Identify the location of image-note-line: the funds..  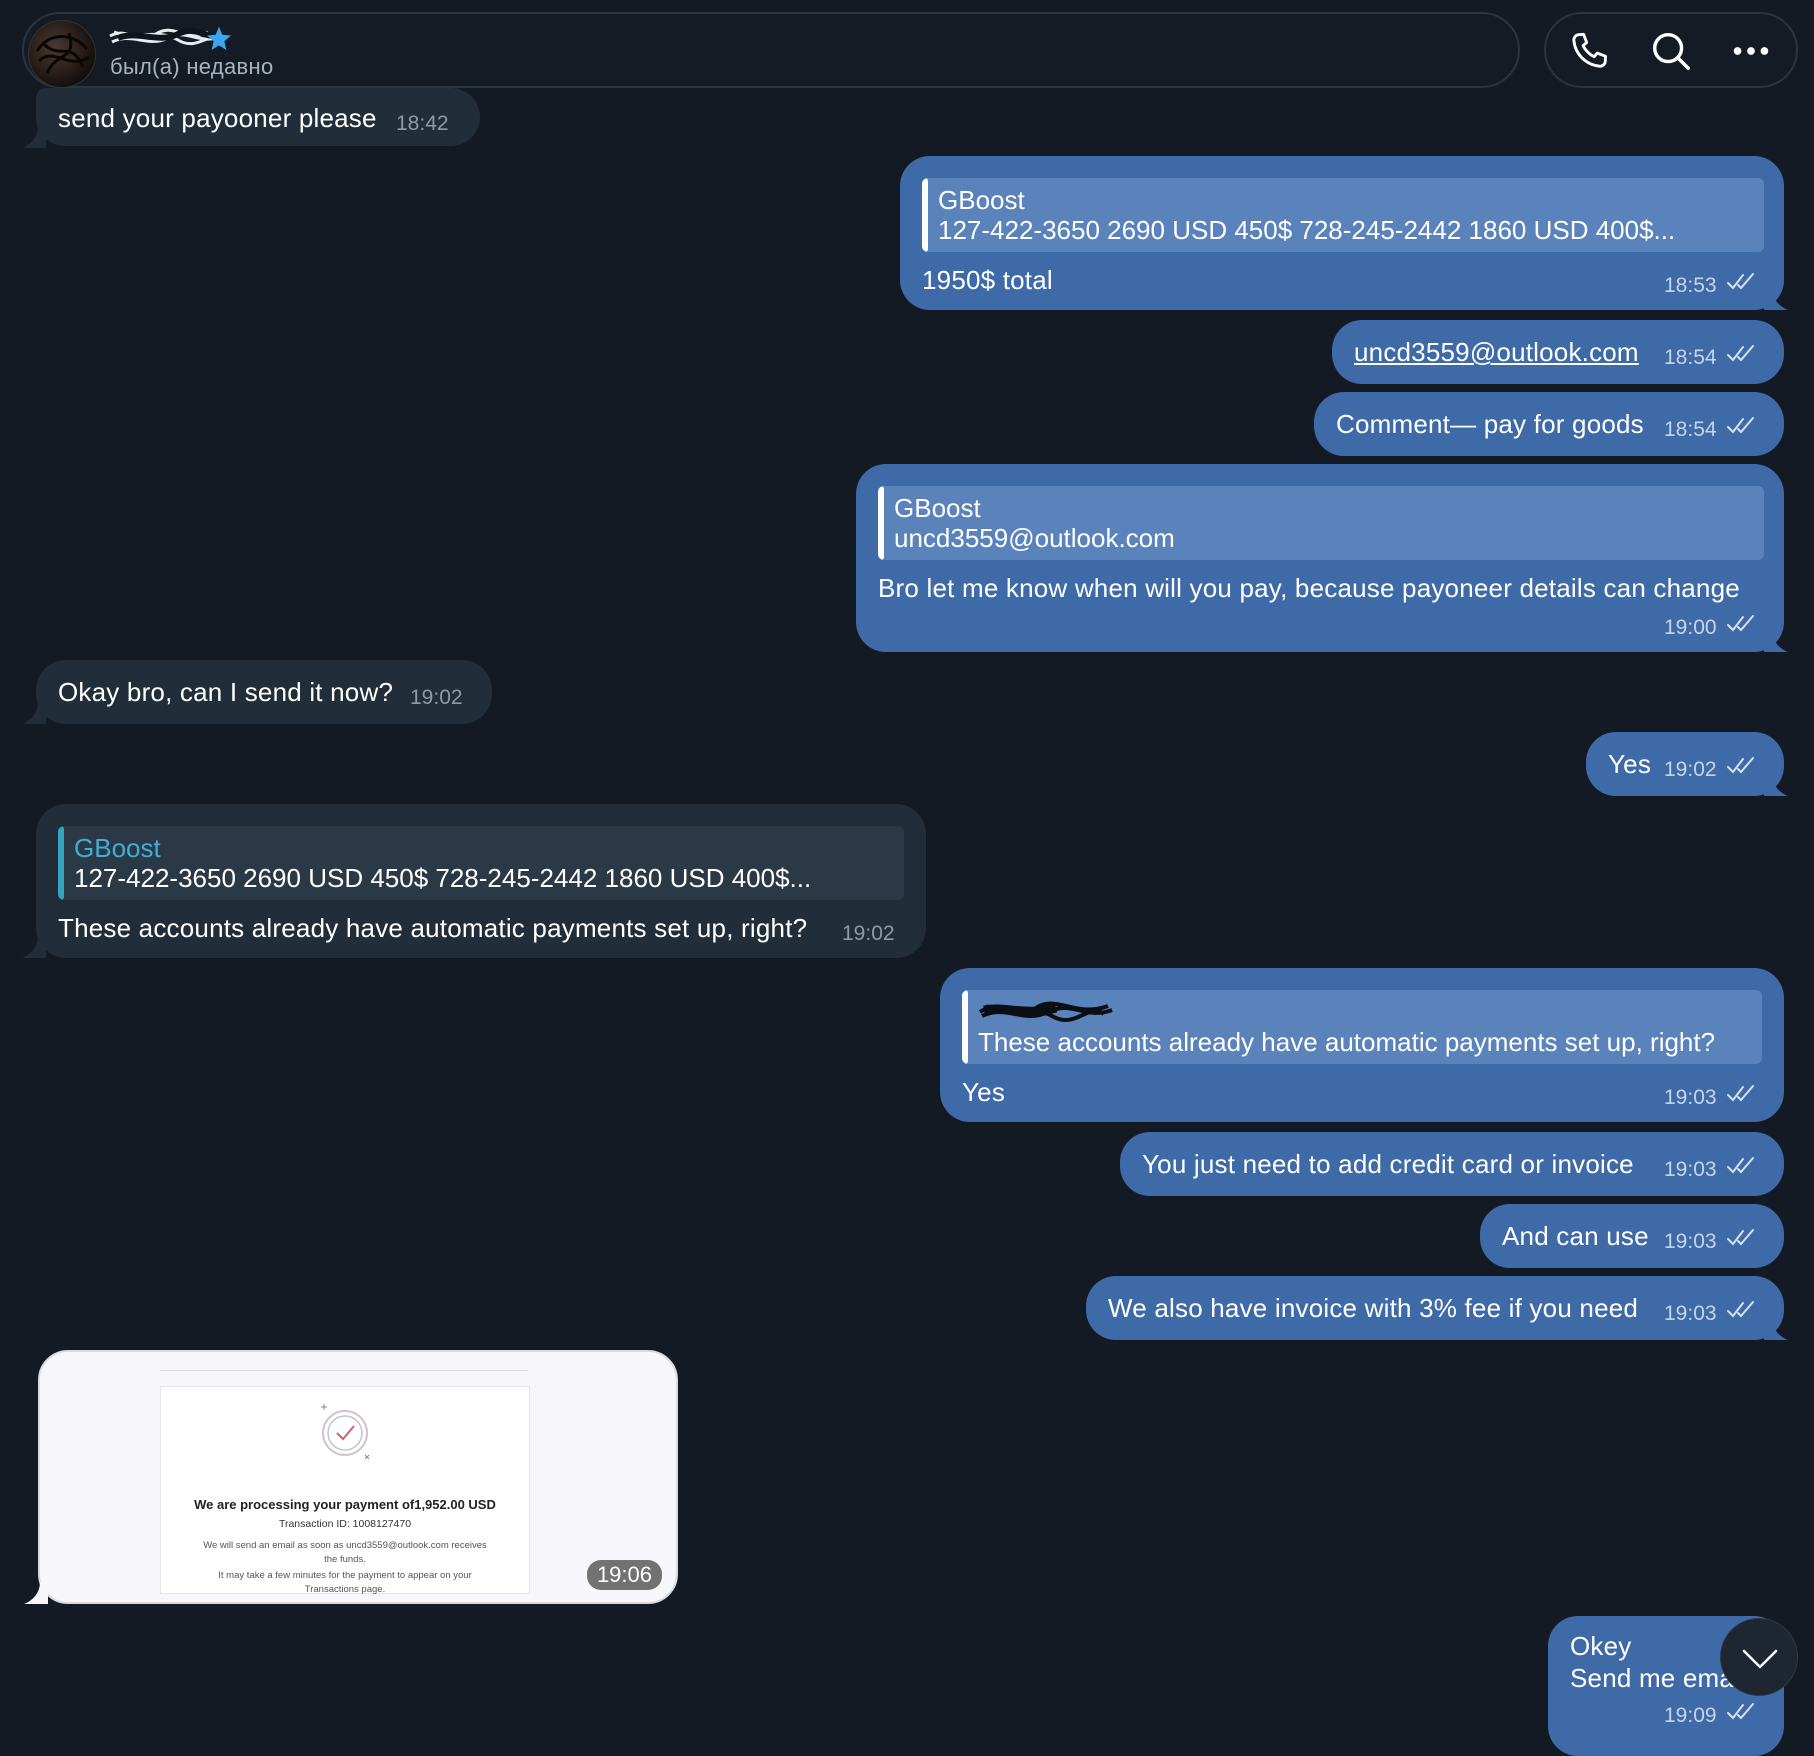
(345, 1559).